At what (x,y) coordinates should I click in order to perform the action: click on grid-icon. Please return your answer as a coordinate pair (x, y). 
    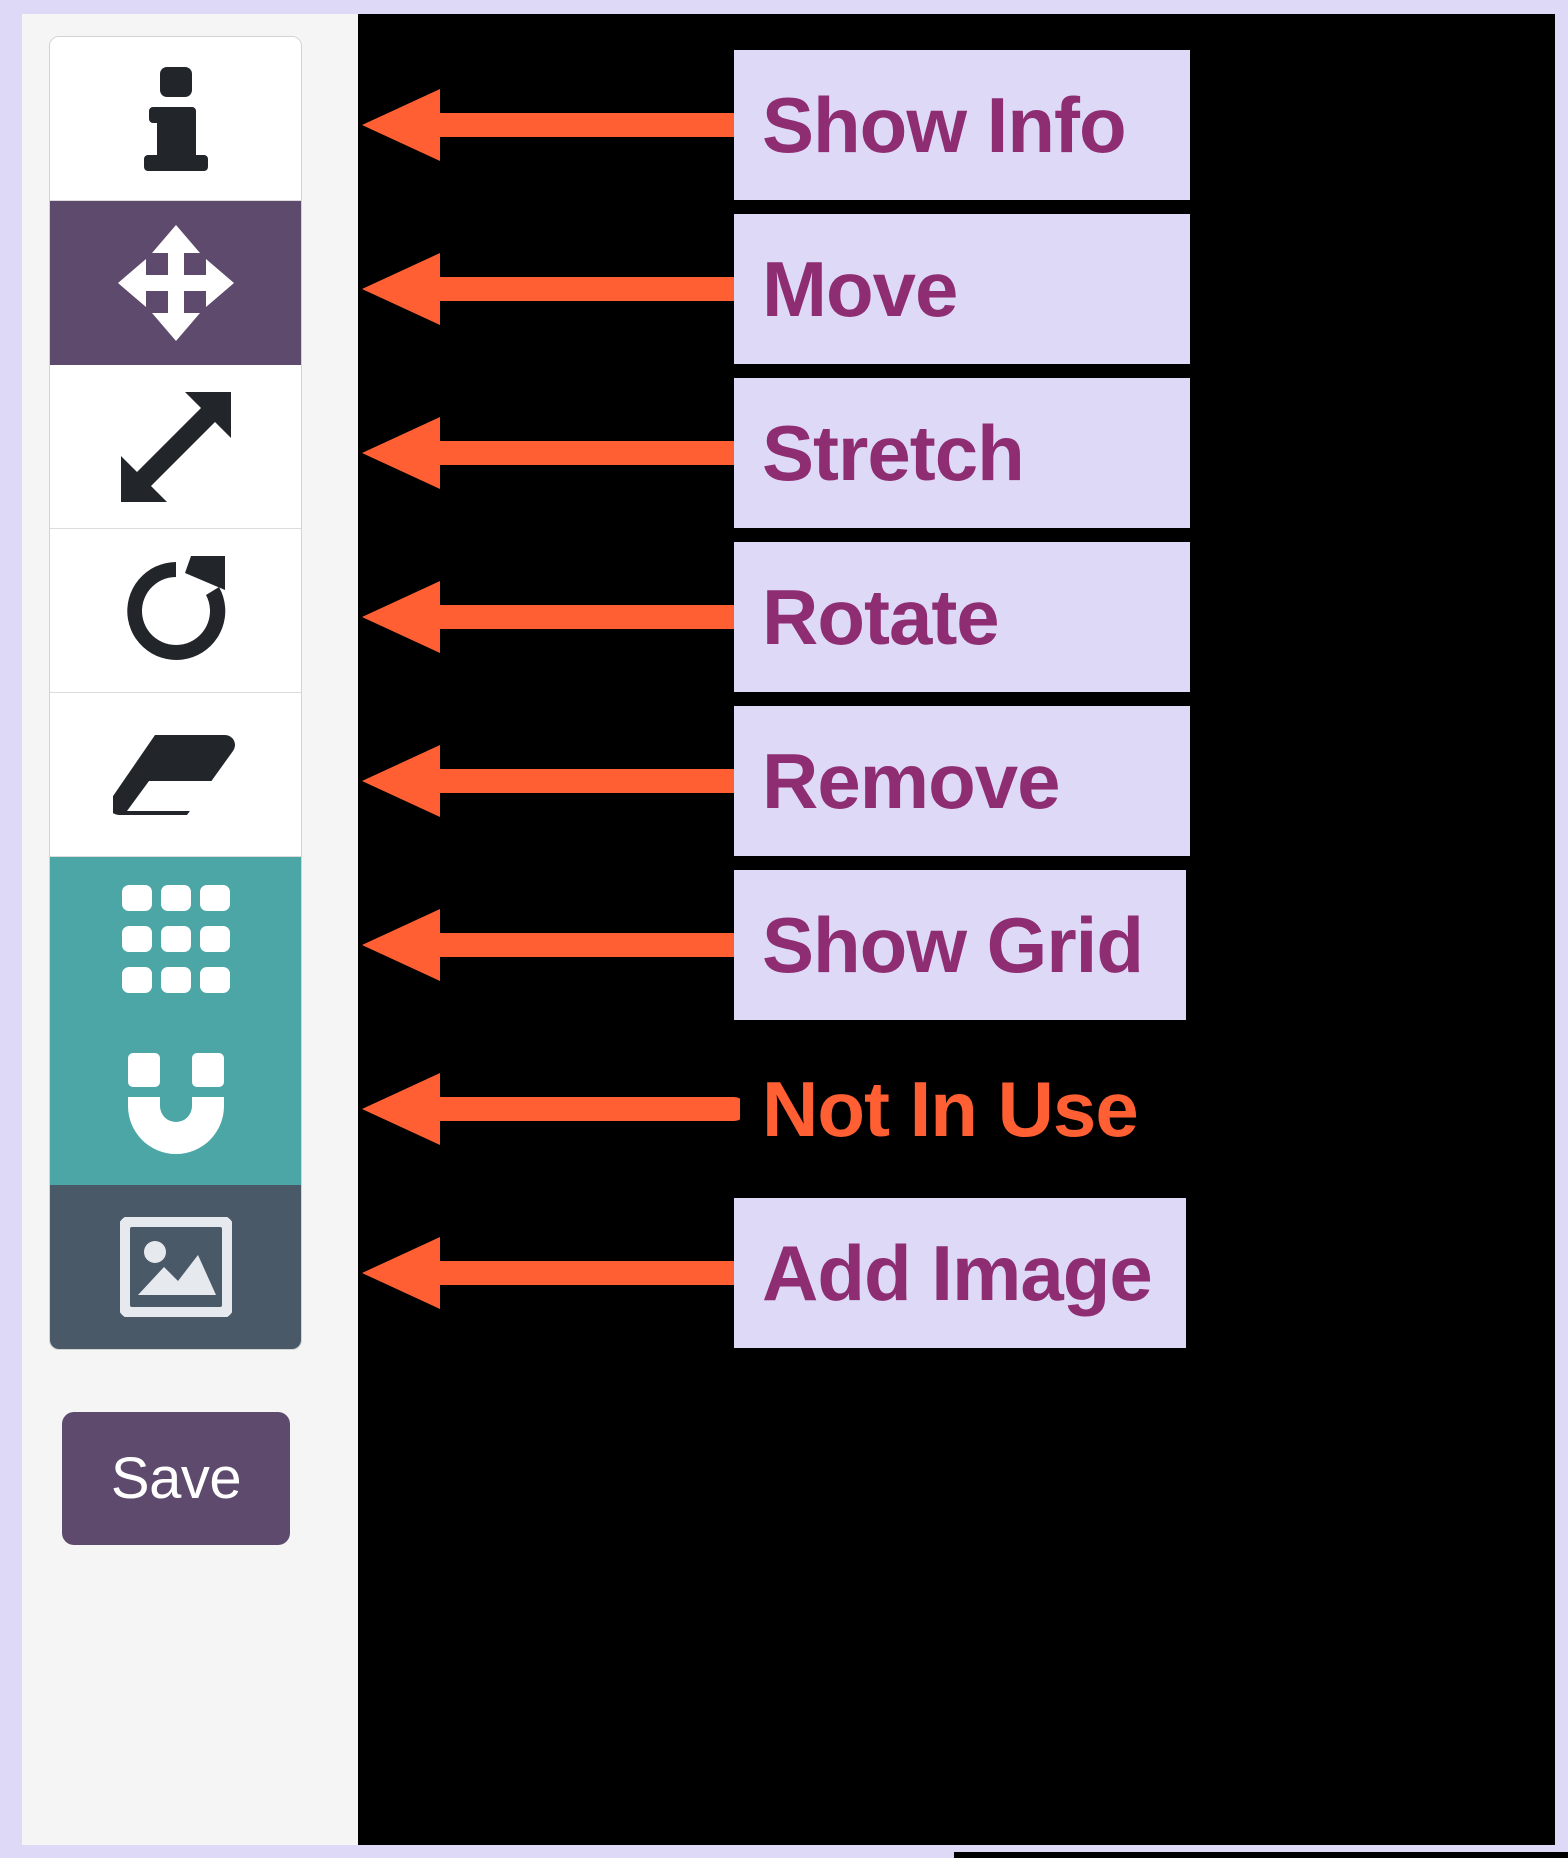
    Looking at the image, I should click on (176, 939).